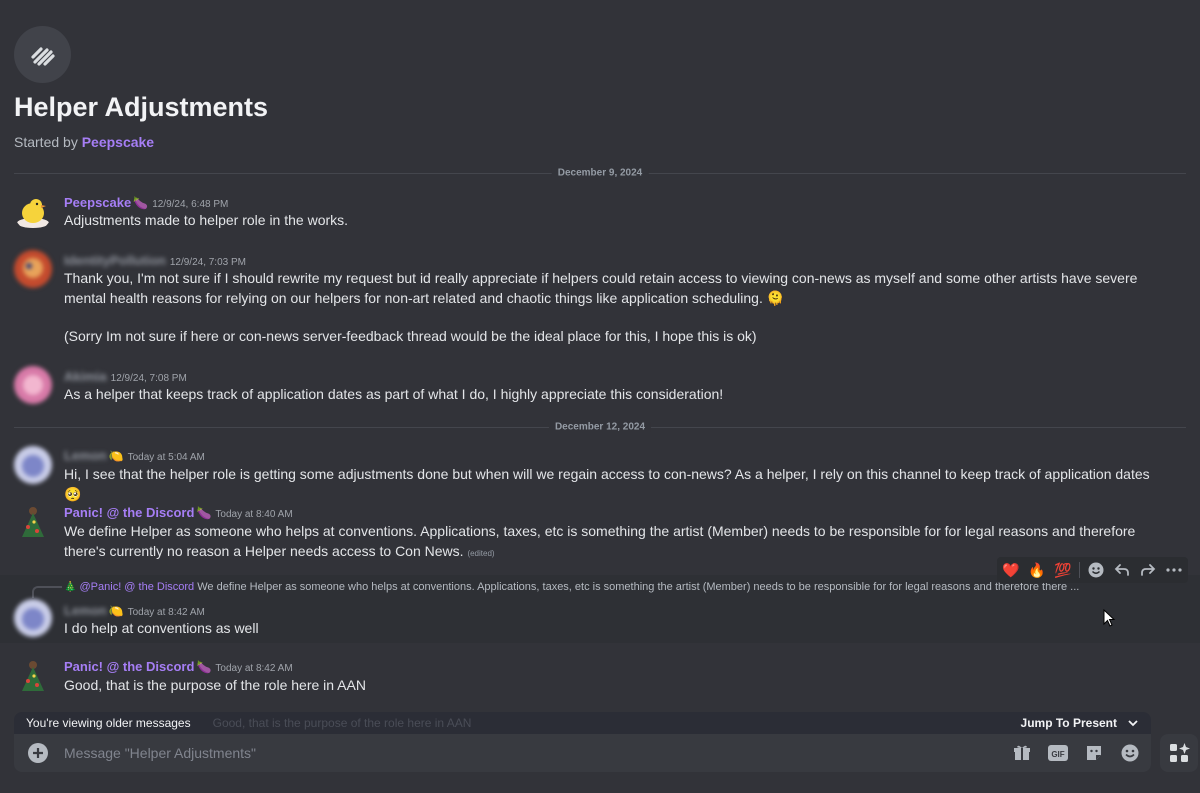  What do you see at coordinates (1110, 621) in the screenshot?
I see `mouse-cursor-icon` at bounding box center [1110, 621].